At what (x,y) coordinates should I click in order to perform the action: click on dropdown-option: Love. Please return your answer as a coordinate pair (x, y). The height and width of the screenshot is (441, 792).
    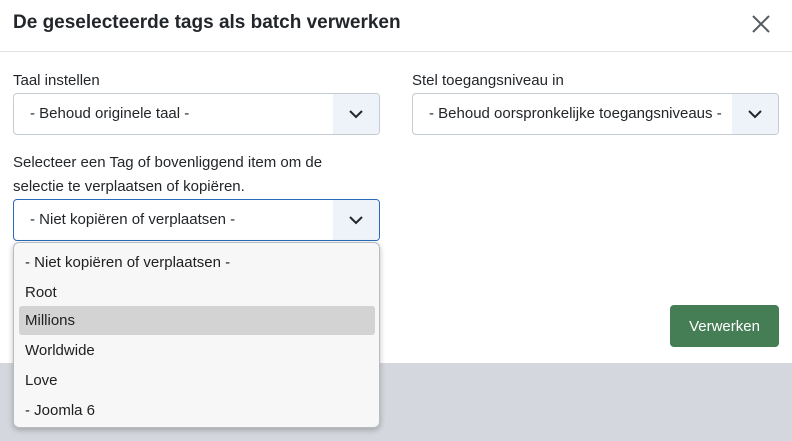
    Looking at the image, I should click on (197, 380).